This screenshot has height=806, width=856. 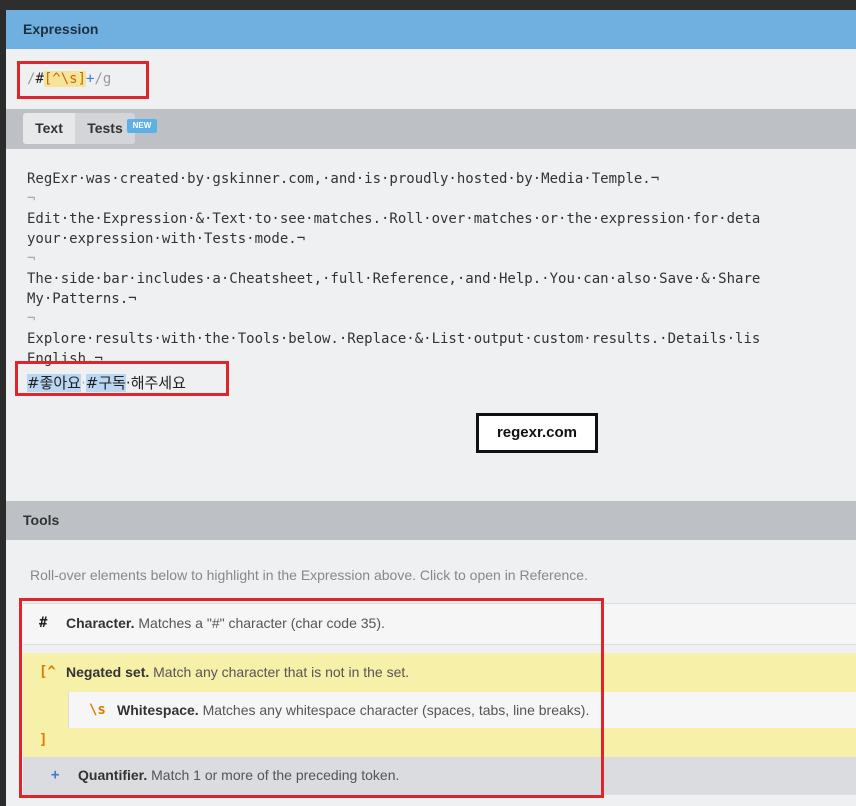 What do you see at coordinates (166, 239) in the screenshot?
I see `editor-line: your·expression·with·Tests·mode.¬` at bounding box center [166, 239].